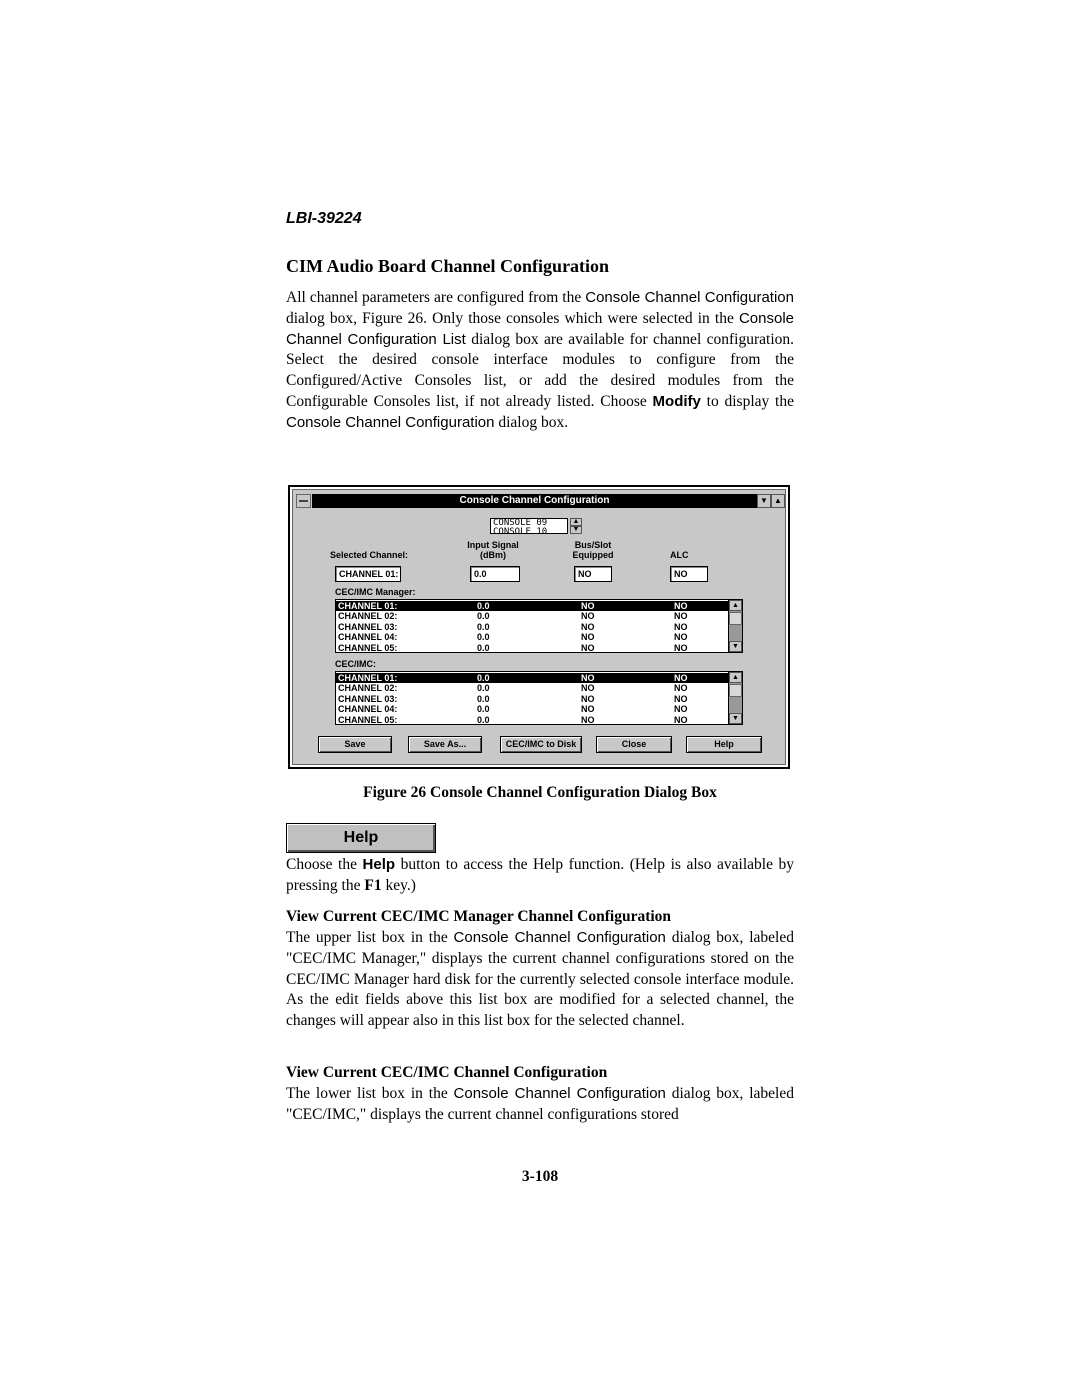 The image size is (1080, 1397). I want to click on key-name: F1, so click(373, 885).